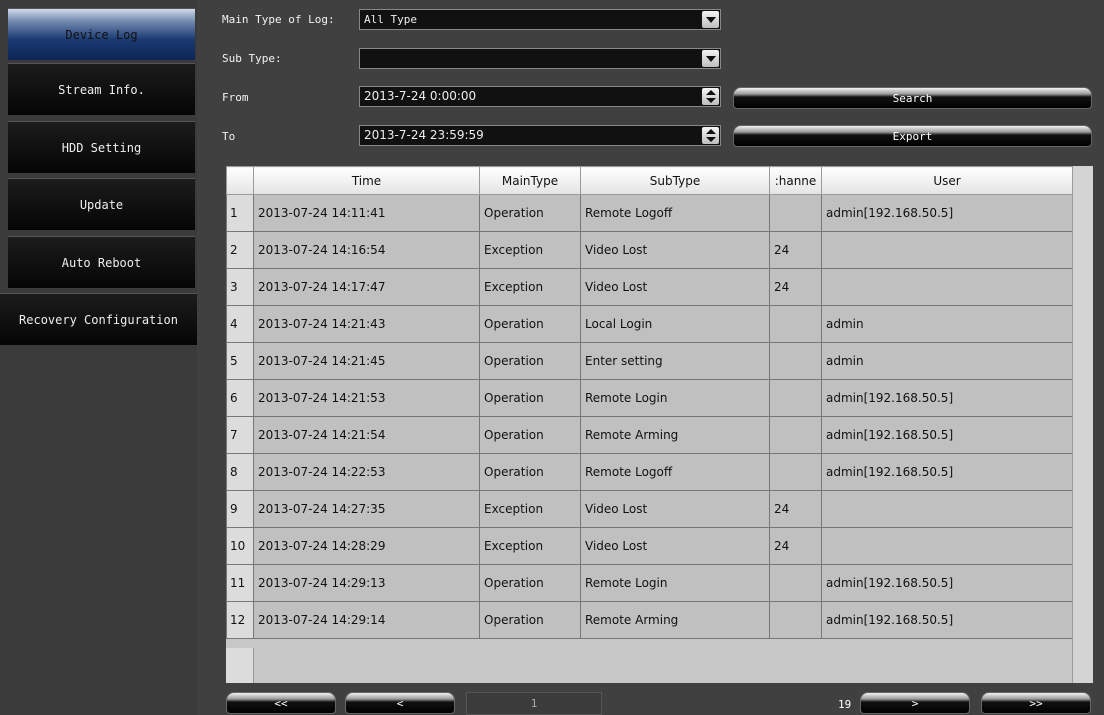  I want to click on page-number-field: 1, so click(534, 703).